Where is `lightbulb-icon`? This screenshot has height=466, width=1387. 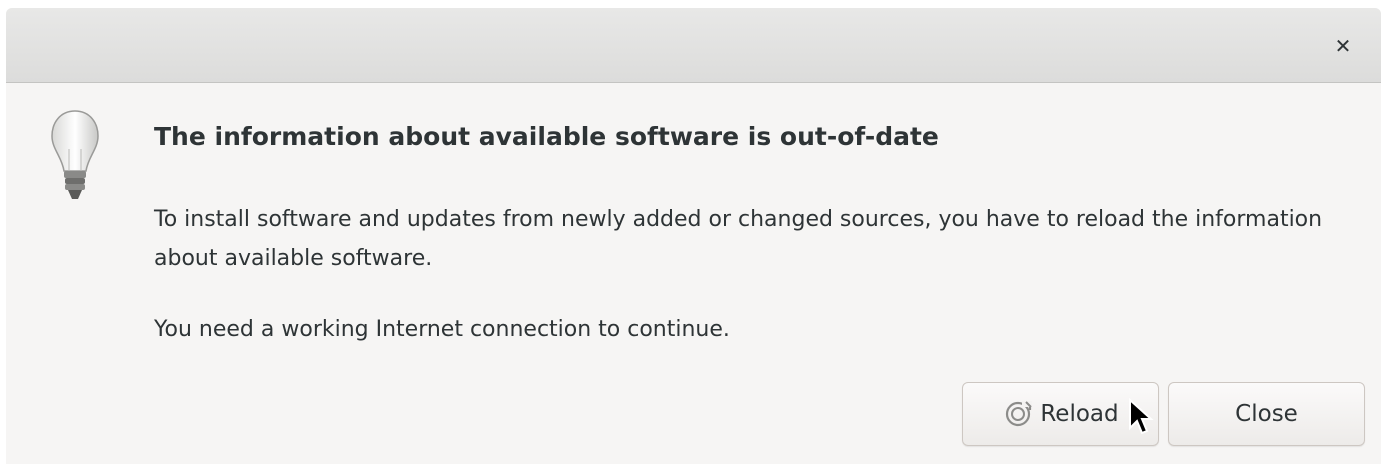
lightbulb-icon is located at coordinates (75, 154).